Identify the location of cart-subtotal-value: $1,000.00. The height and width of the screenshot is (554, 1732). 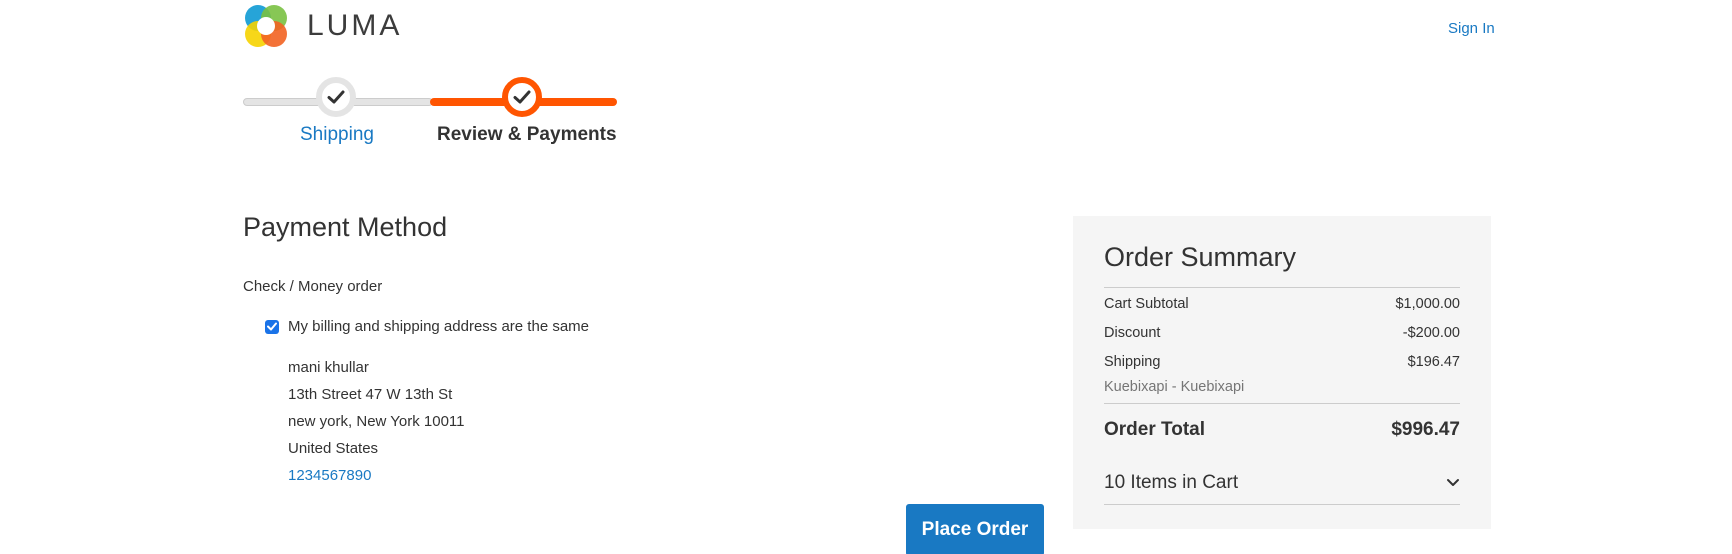
(1427, 304).